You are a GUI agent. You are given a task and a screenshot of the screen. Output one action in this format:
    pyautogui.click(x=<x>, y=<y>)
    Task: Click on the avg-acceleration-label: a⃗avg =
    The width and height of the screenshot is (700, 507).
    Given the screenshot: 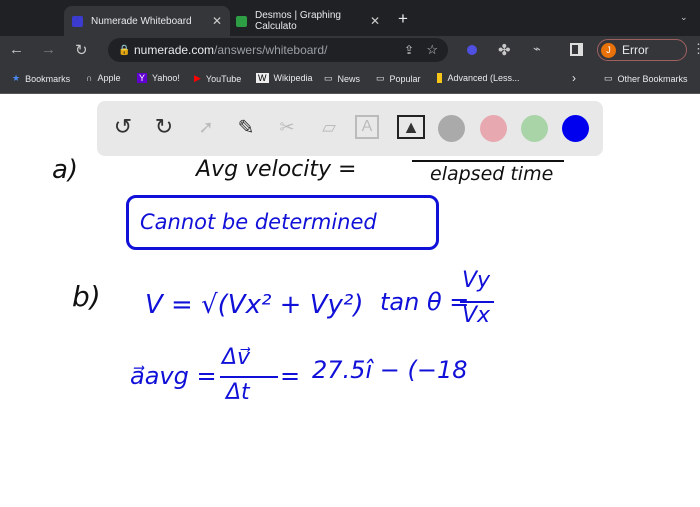 What is the action you would take?
    pyautogui.click(x=173, y=376)
    